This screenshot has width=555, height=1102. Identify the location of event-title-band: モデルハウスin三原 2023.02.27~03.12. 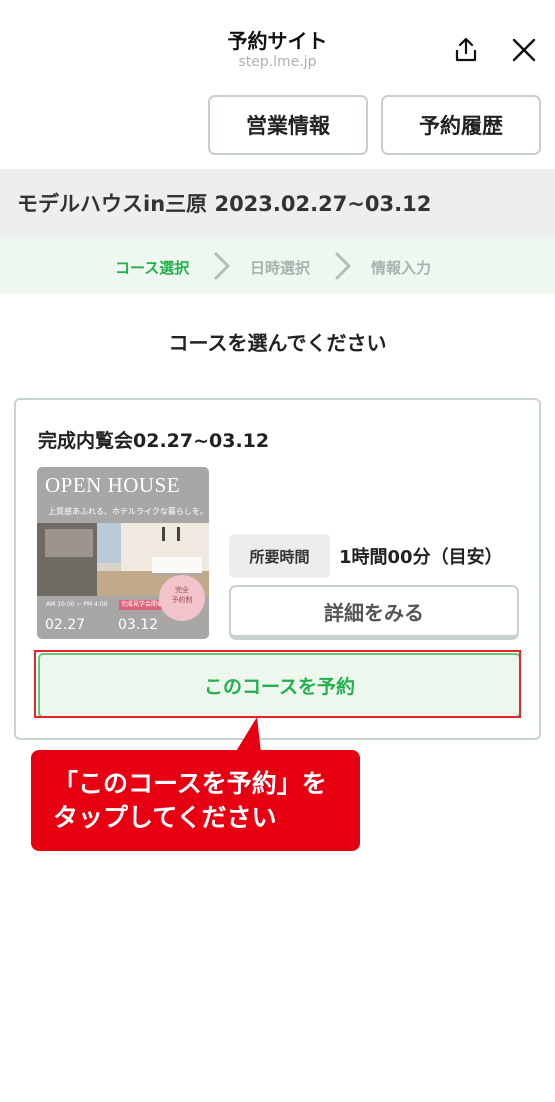
(277, 203).